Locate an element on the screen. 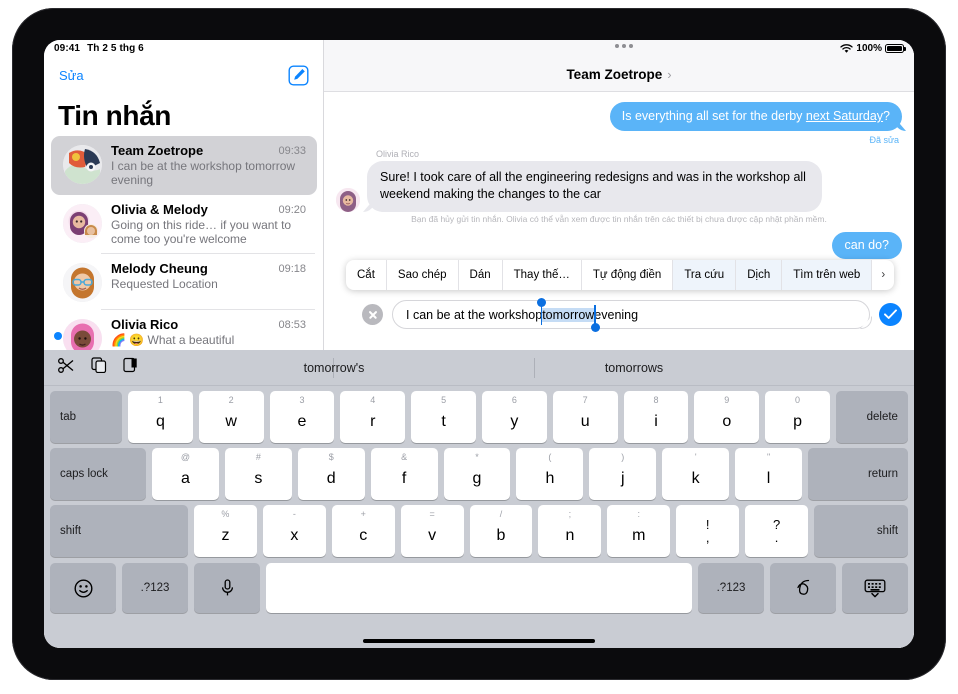 The height and width of the screenshot is (694, 958). key-j: ) j is located at coordinates (623, 474).